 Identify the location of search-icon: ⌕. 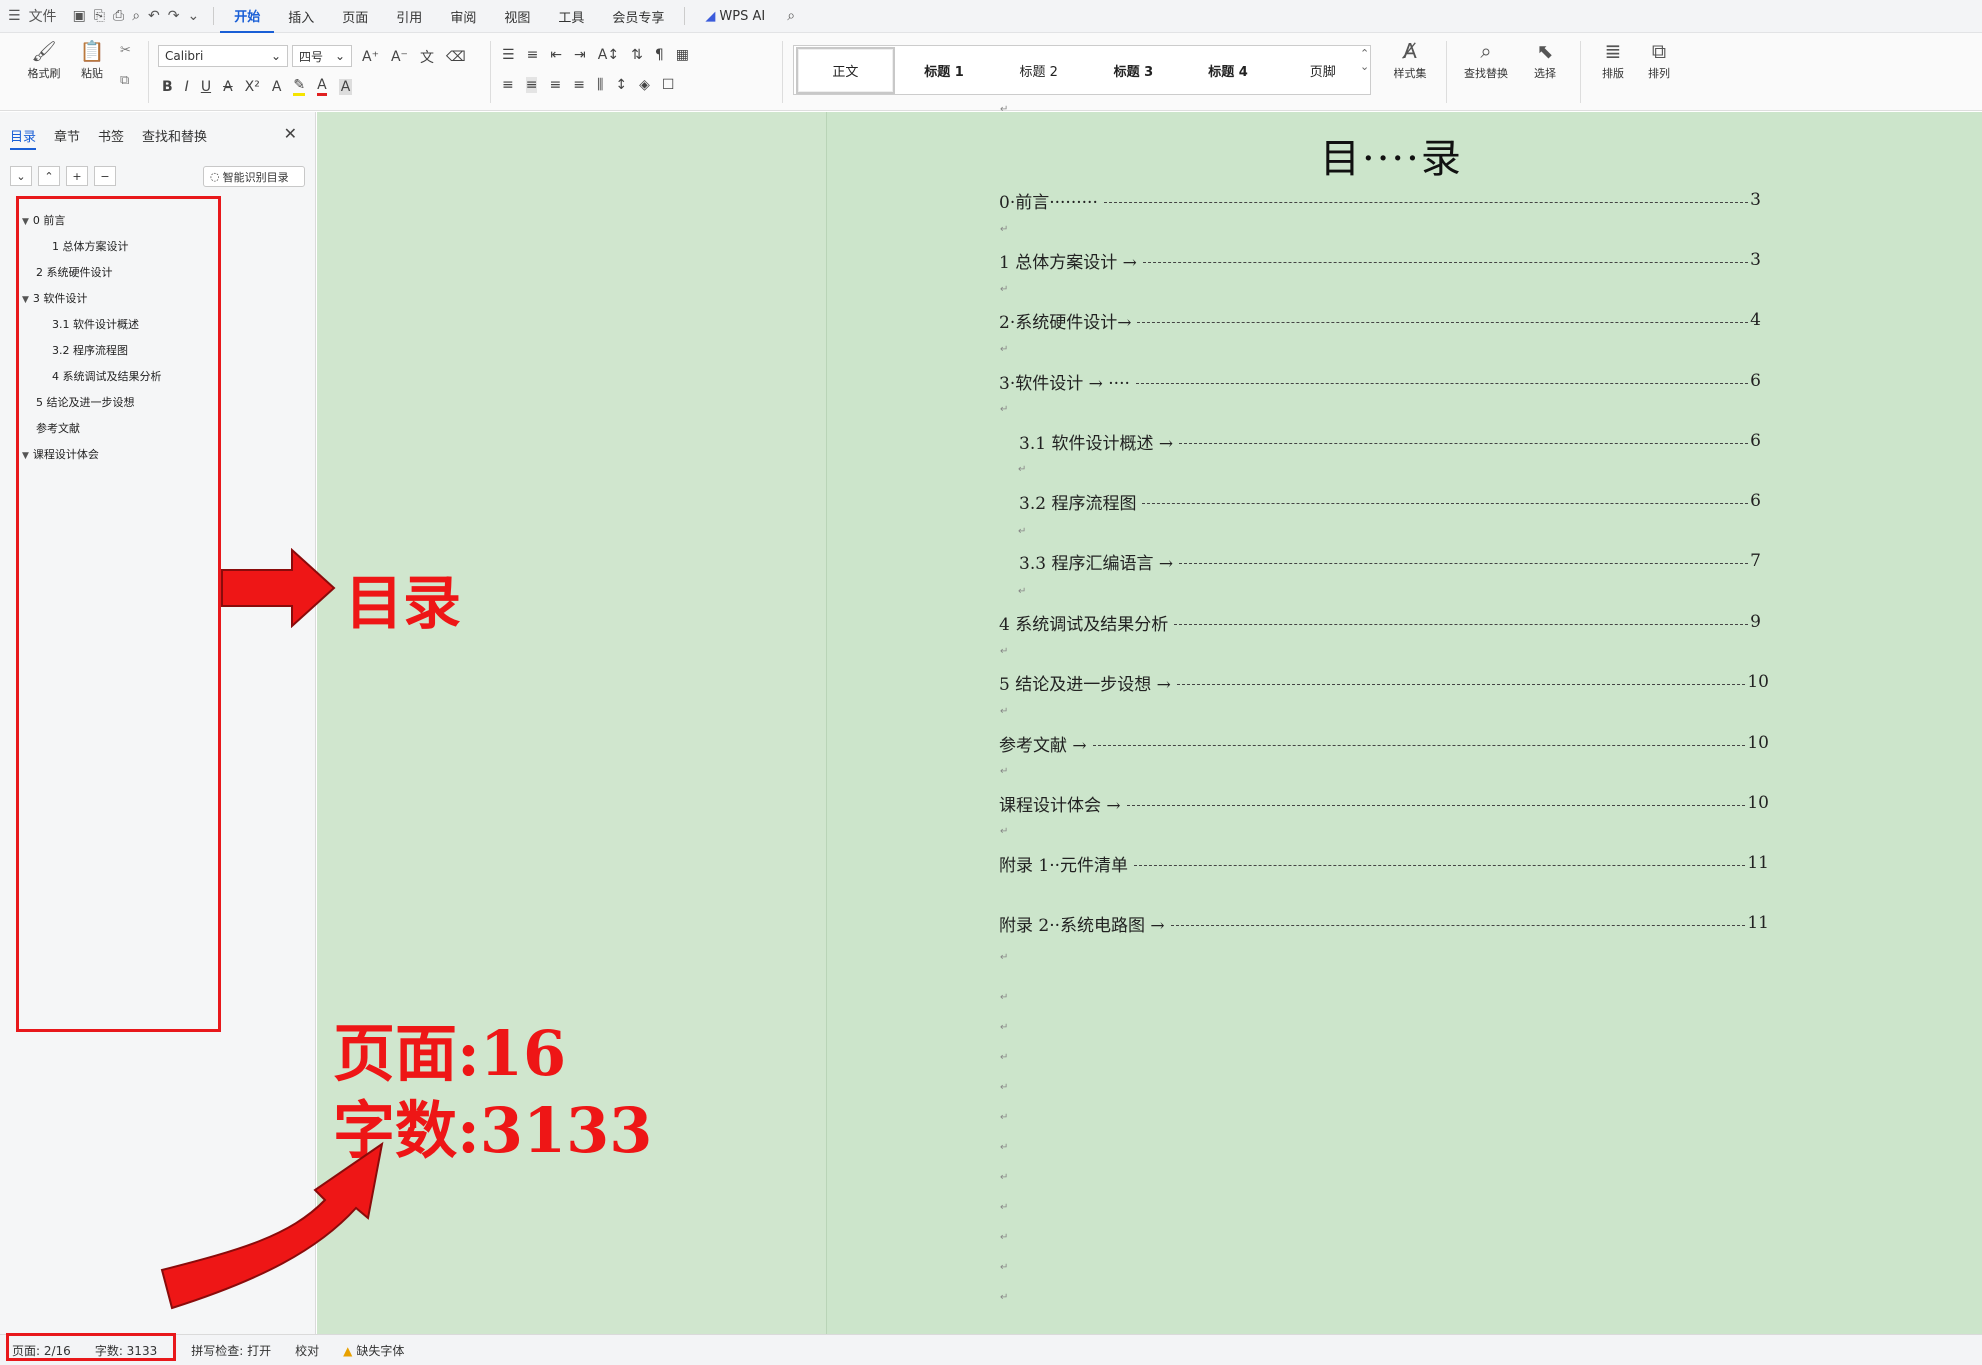
(791, 16).